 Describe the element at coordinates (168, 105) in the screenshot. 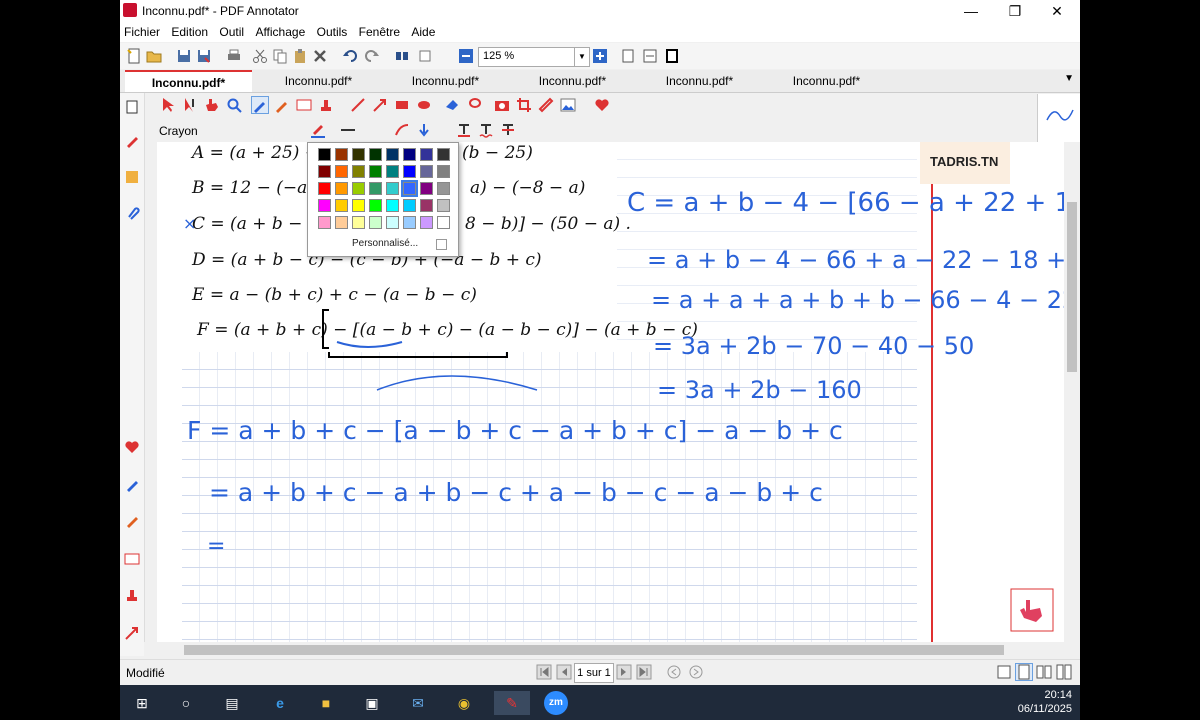

I see `select-arrow-icon` at that location.